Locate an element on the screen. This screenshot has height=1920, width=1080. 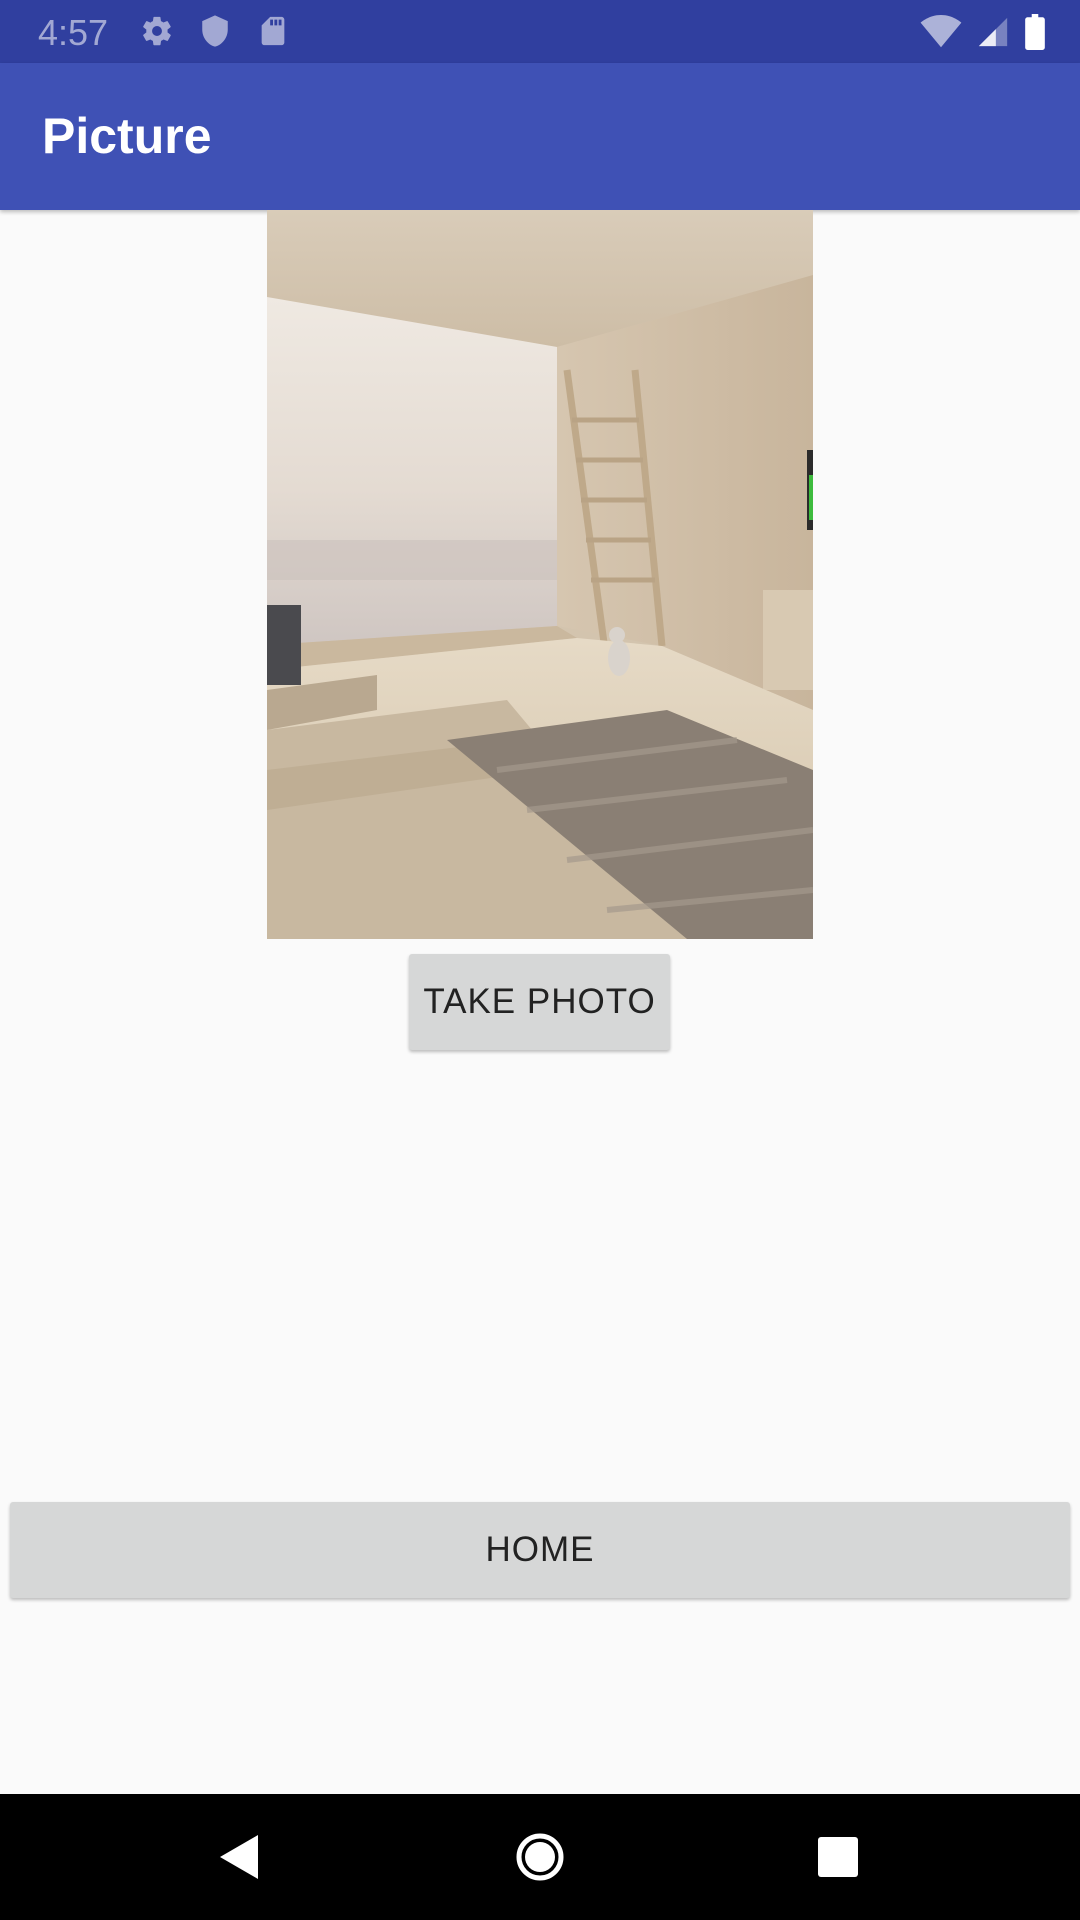
gear-icon is located at coordinates (157, 31).